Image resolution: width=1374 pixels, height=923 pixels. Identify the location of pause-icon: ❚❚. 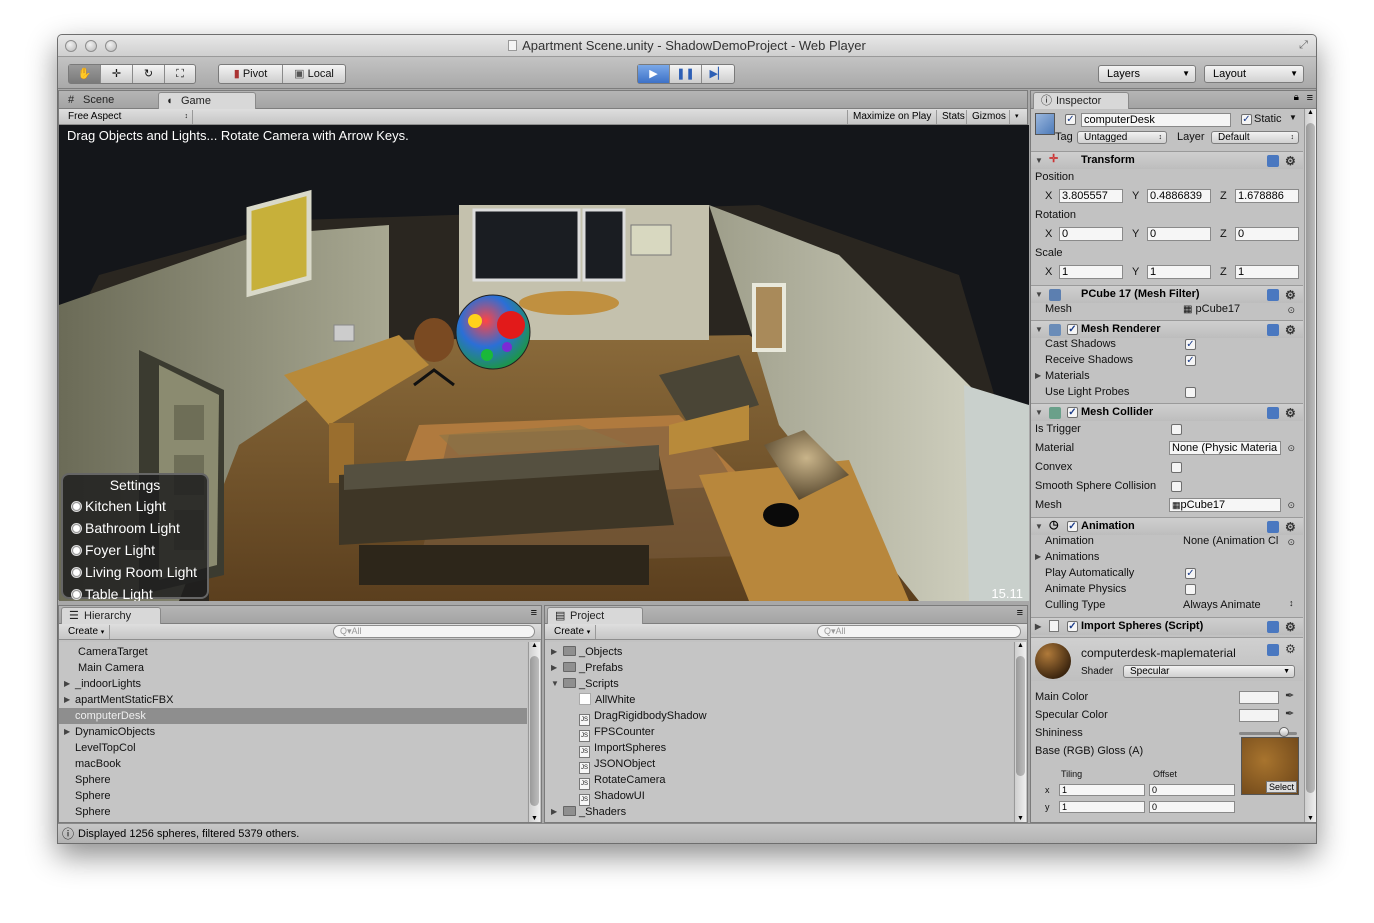
(686, 74).